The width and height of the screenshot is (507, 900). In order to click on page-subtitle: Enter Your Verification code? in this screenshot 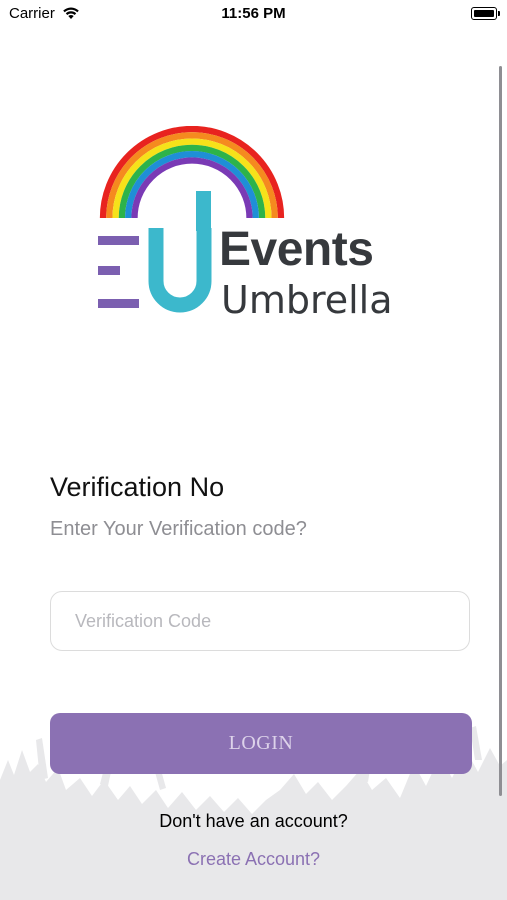, I will do `click(178, 529)`.